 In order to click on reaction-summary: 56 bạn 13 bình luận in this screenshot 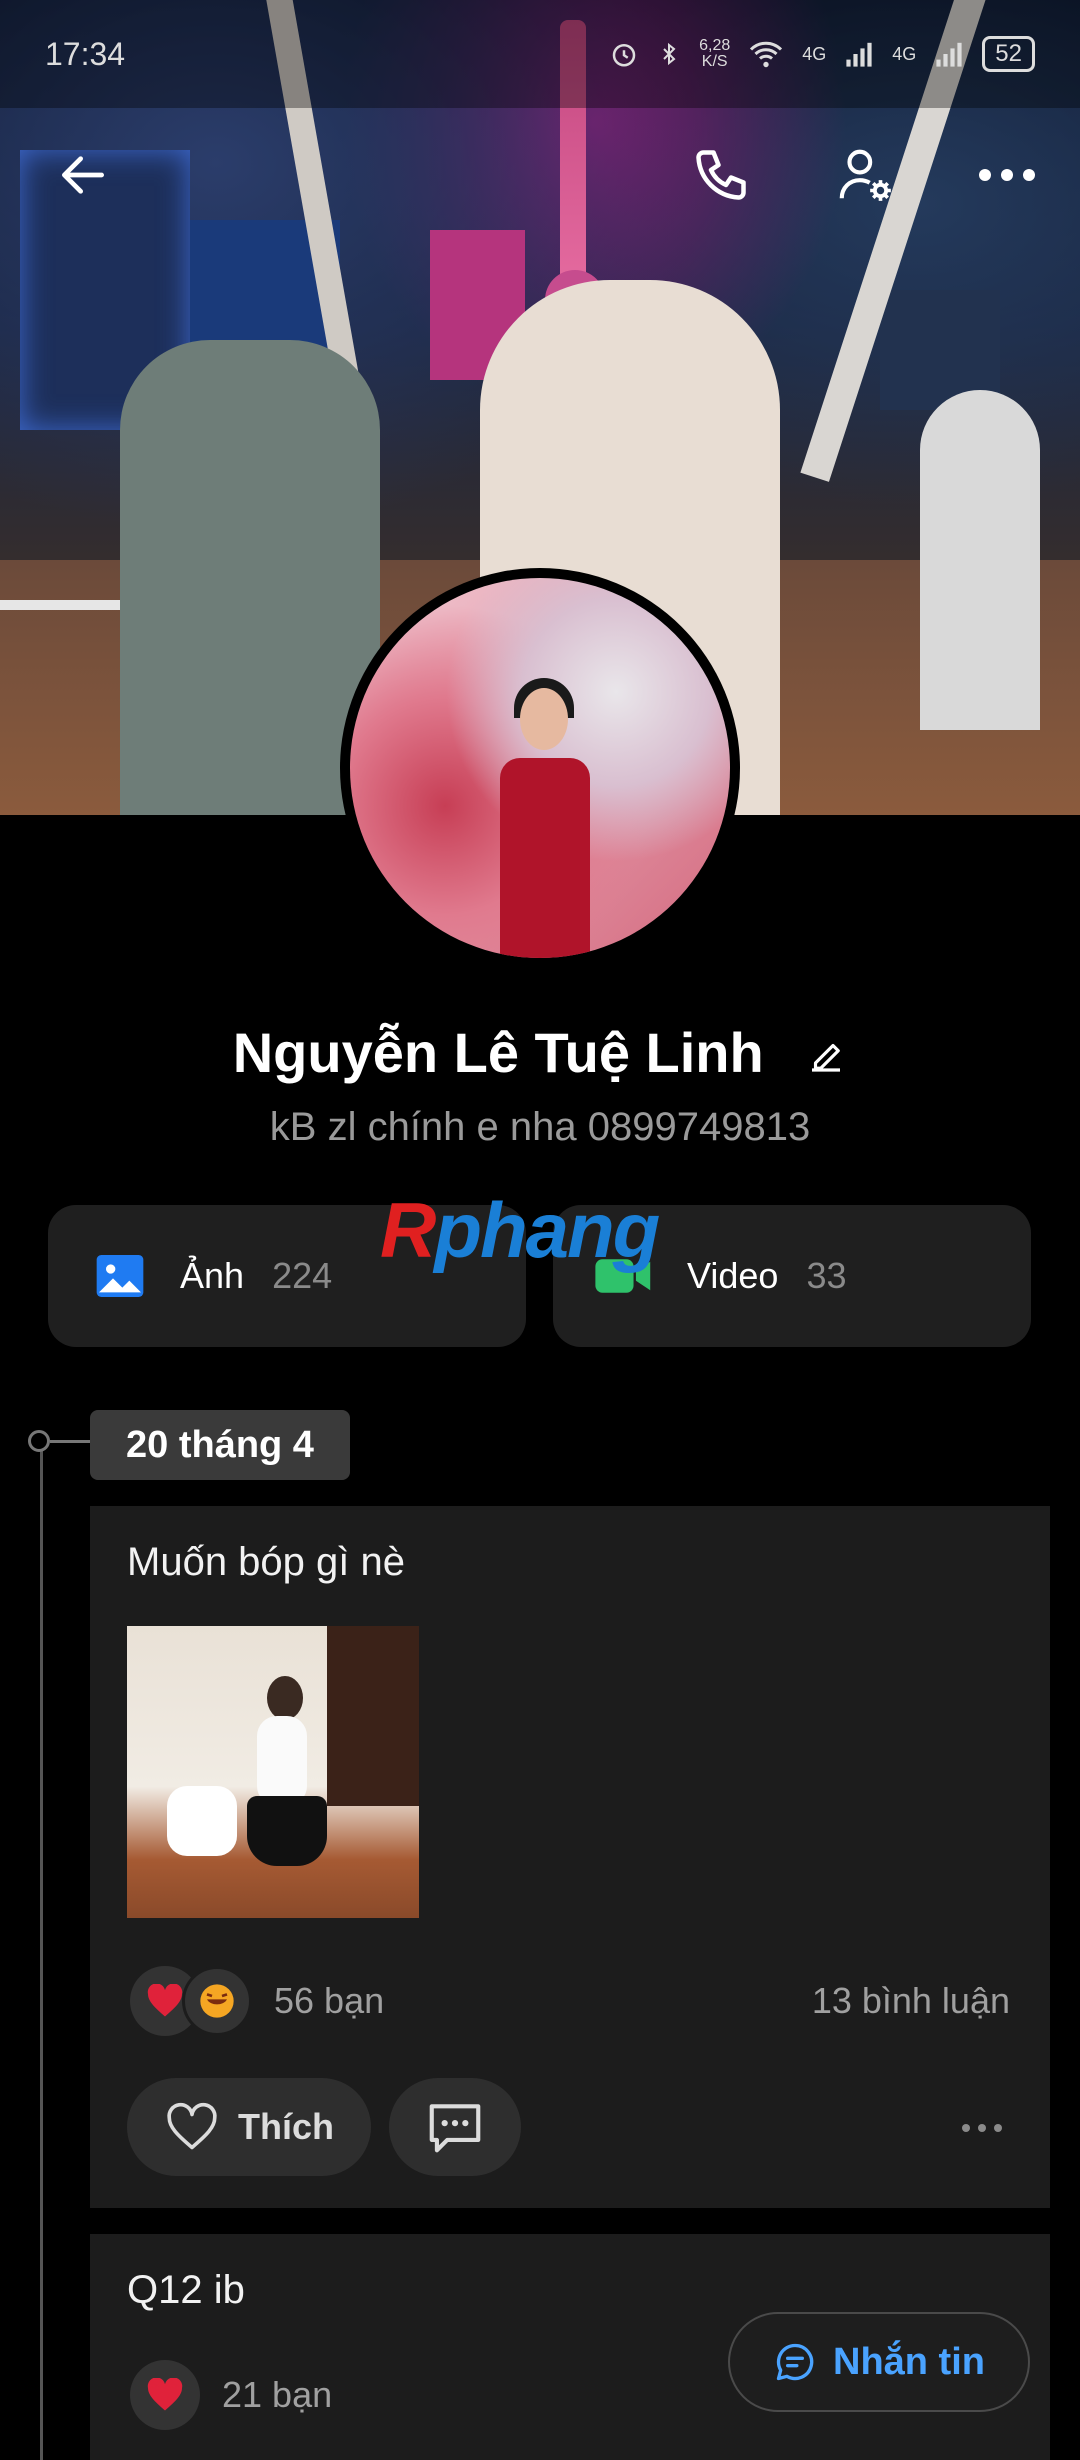, I will do `click(570, 2001)`.